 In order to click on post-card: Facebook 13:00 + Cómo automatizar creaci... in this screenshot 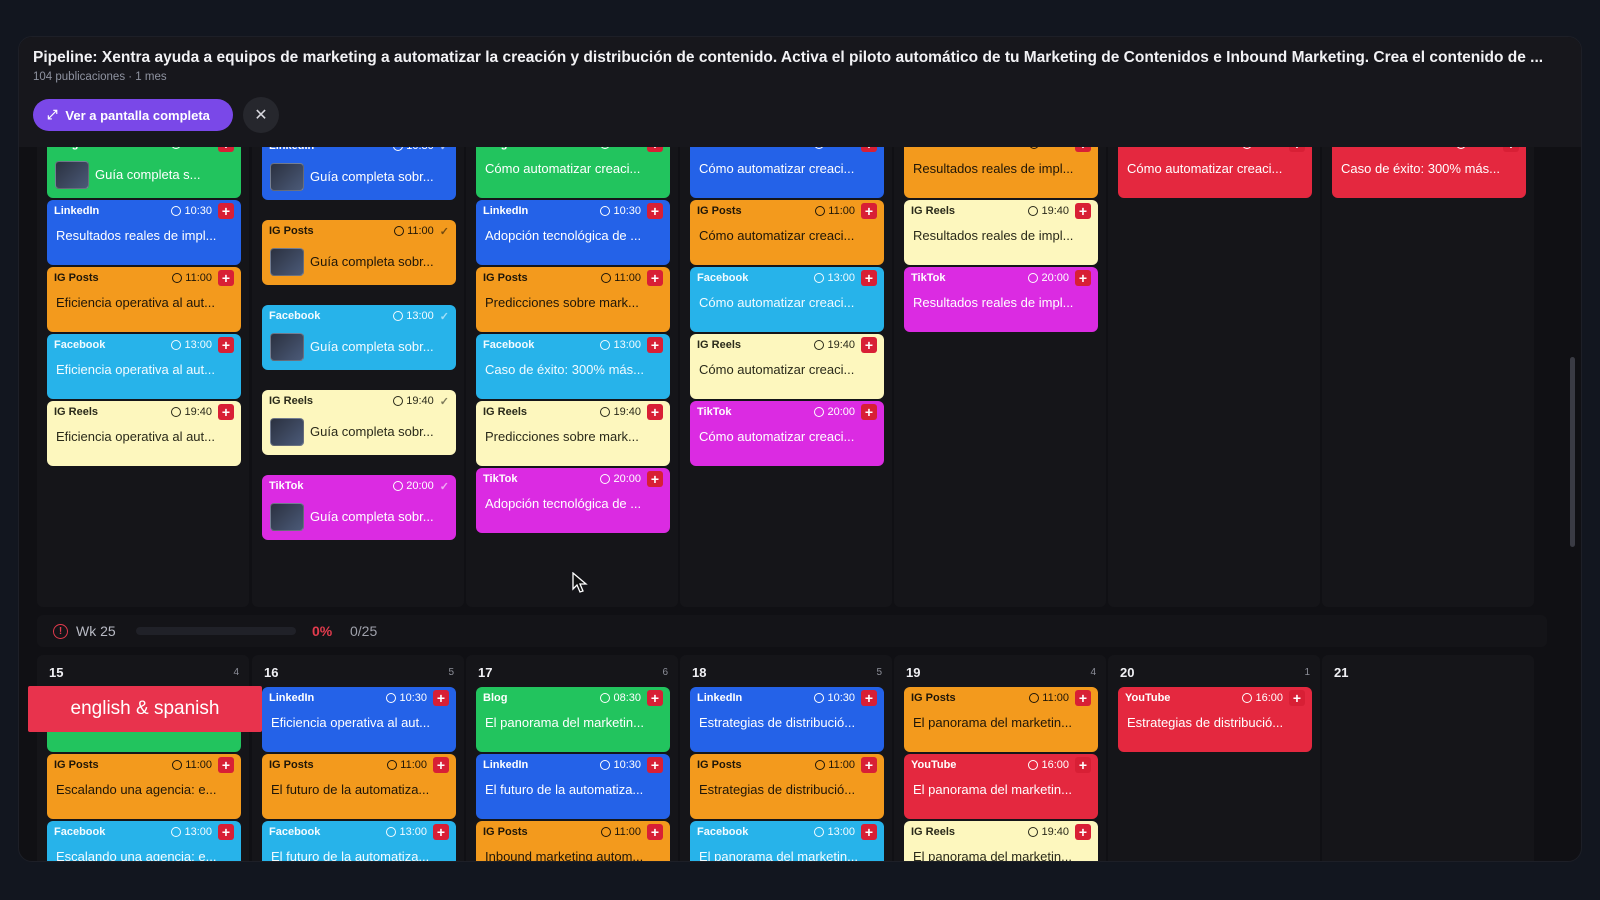, I will do `click(787, 299)`.